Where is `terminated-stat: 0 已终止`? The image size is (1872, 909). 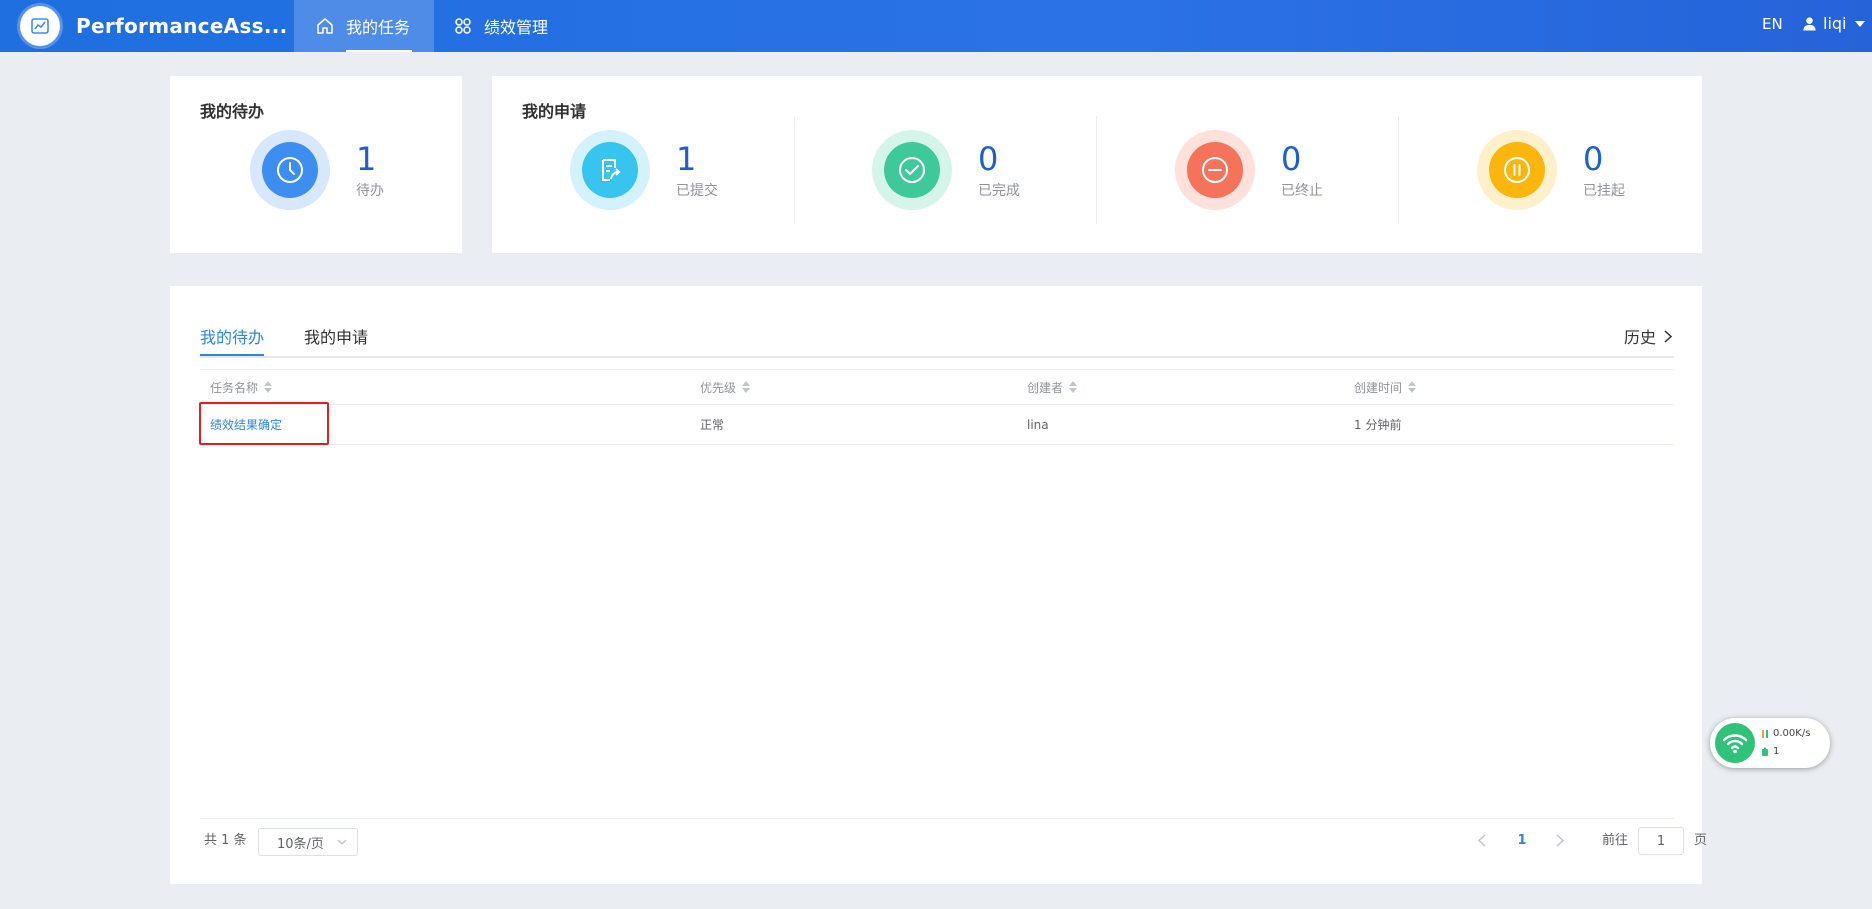 terminated-stat: 0 已终止 is located at coordinates (1249, 170).